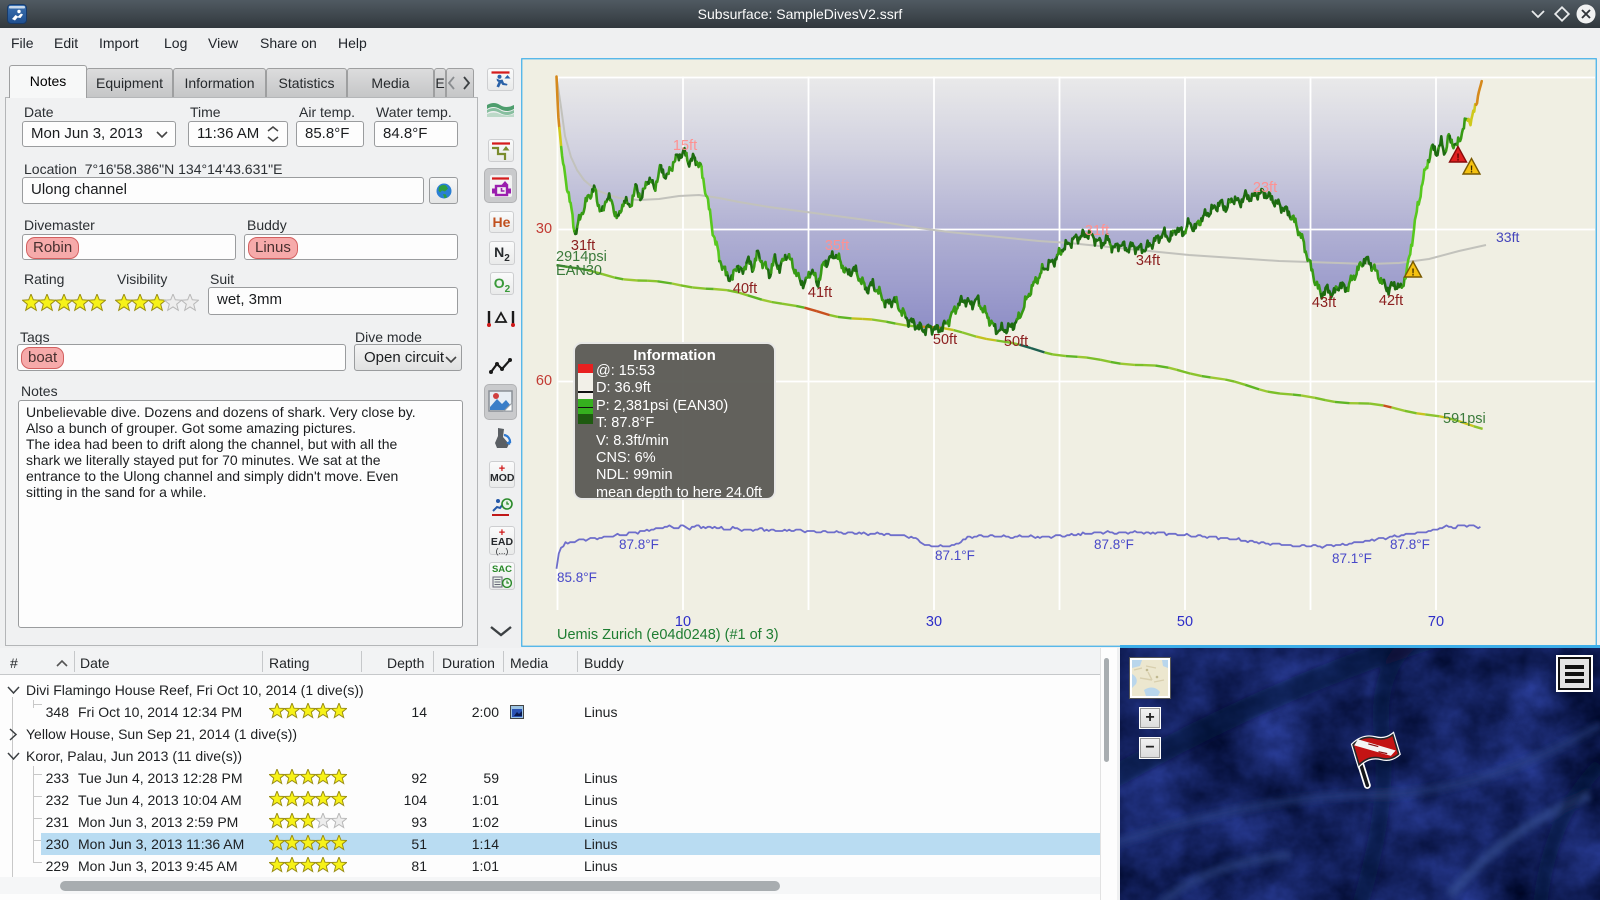 Image resolution: width=1600 pixels, height=900 pixels. Describe the element at coordinates (1324, 303) in the screenshot. I see `svg-text: 43ft` at that location.